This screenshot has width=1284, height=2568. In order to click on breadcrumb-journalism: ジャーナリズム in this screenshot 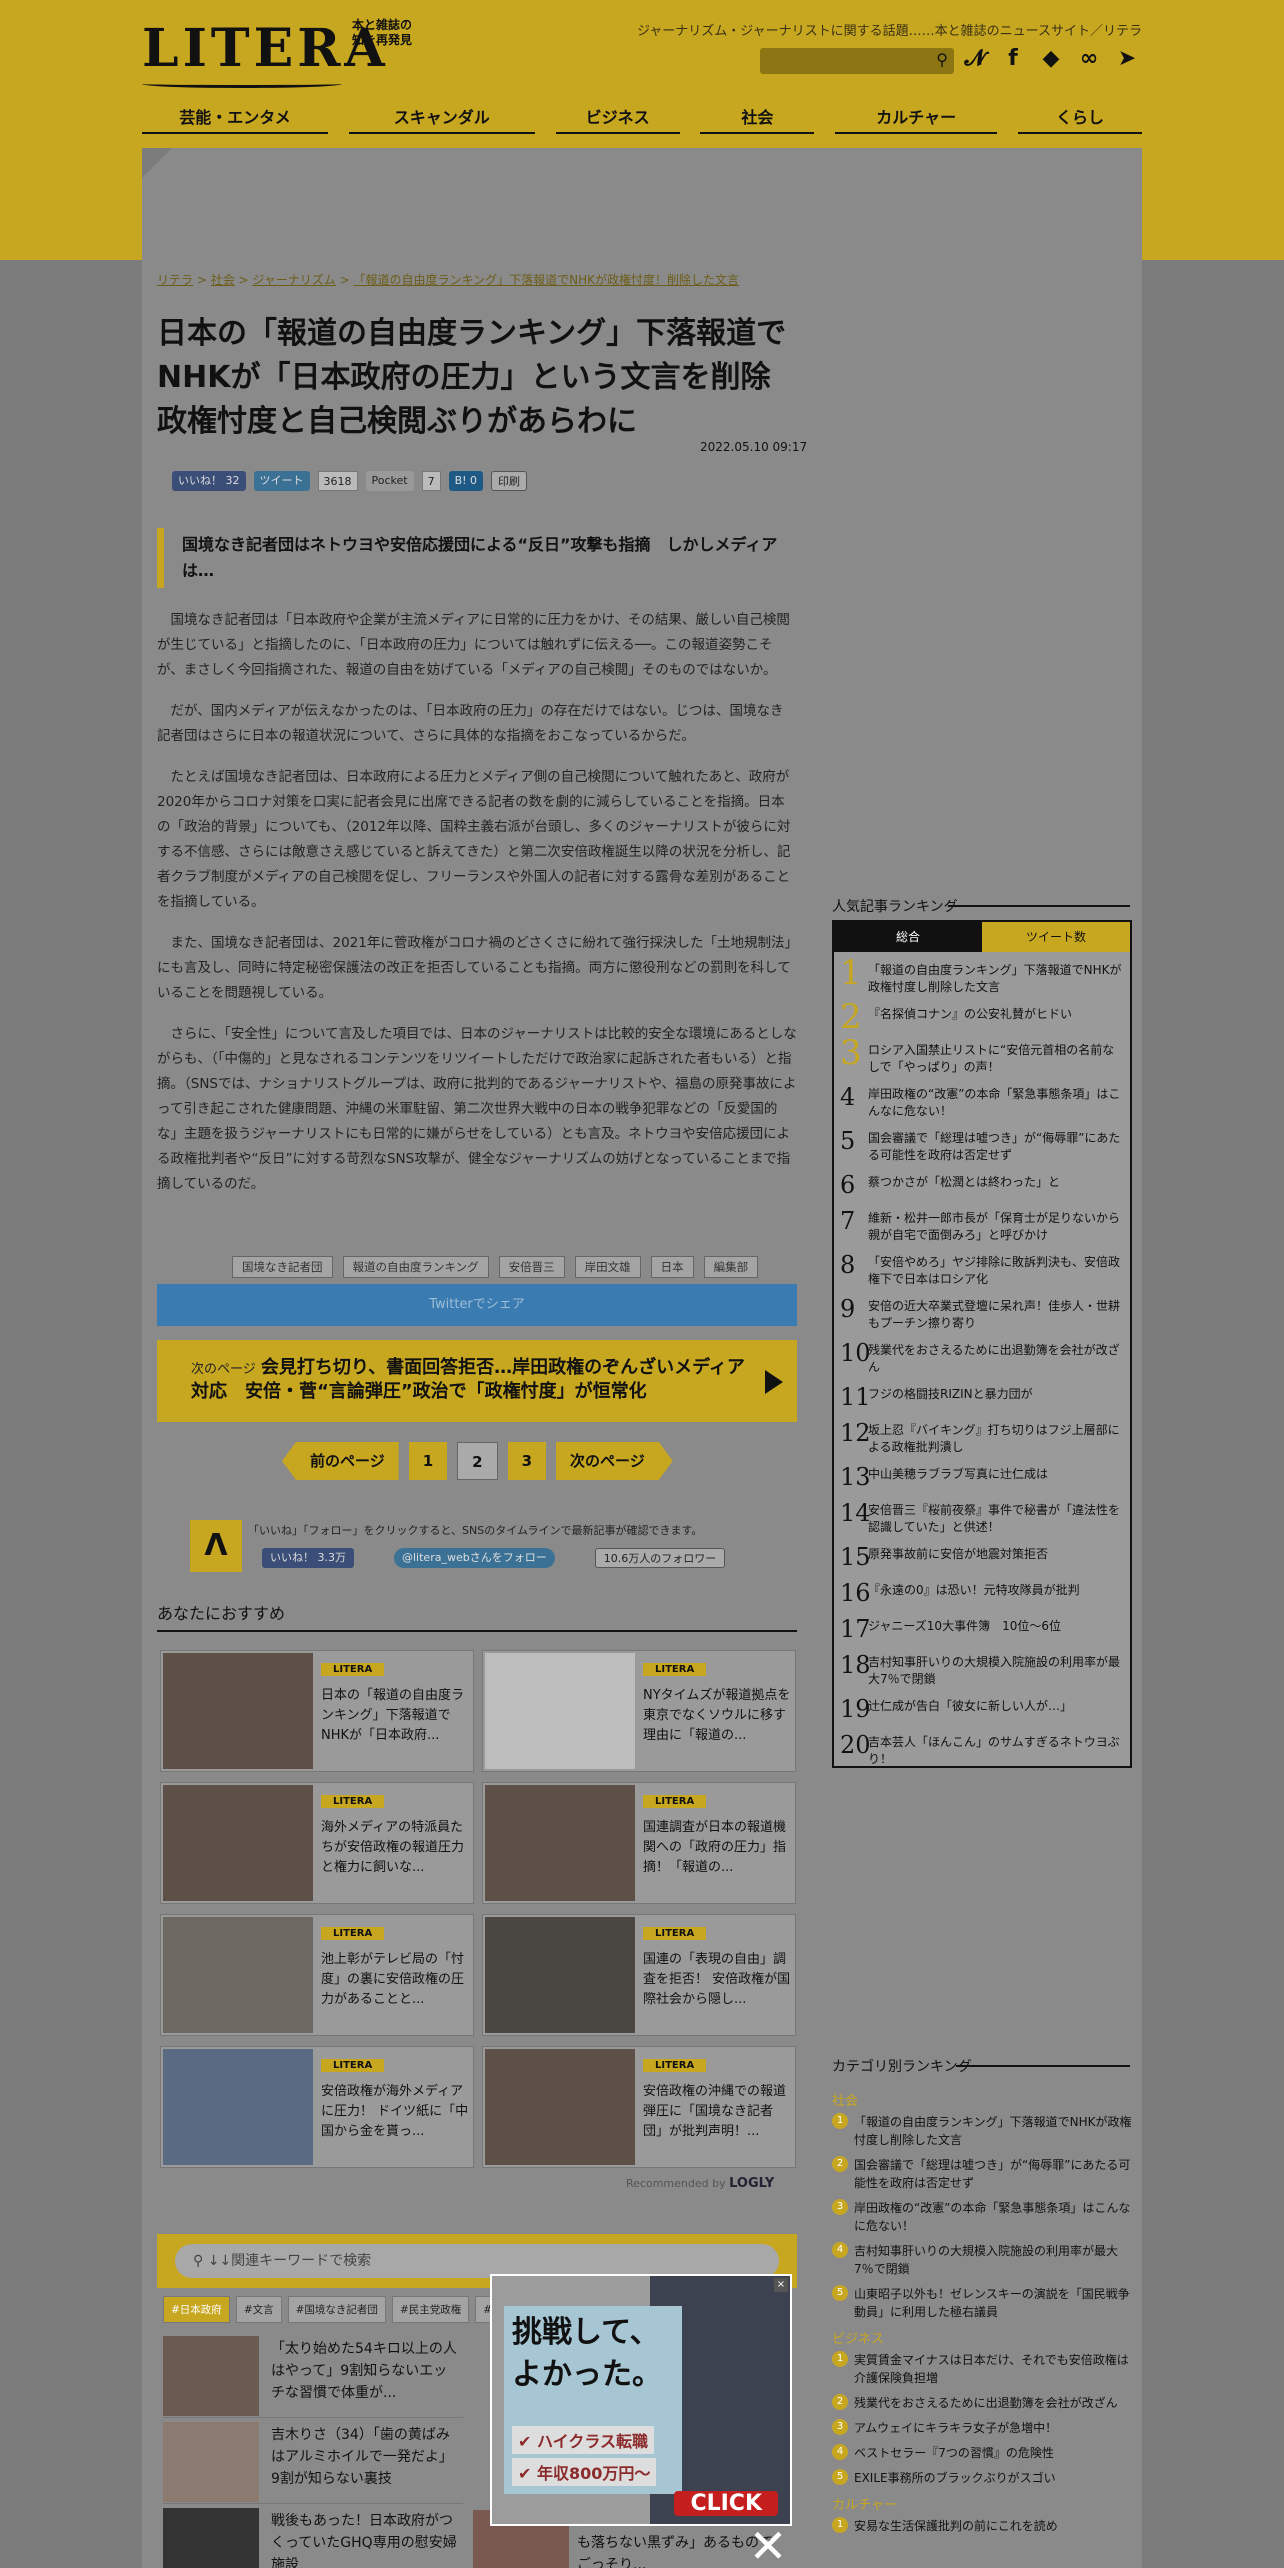, I will do `click(293, 280)`.